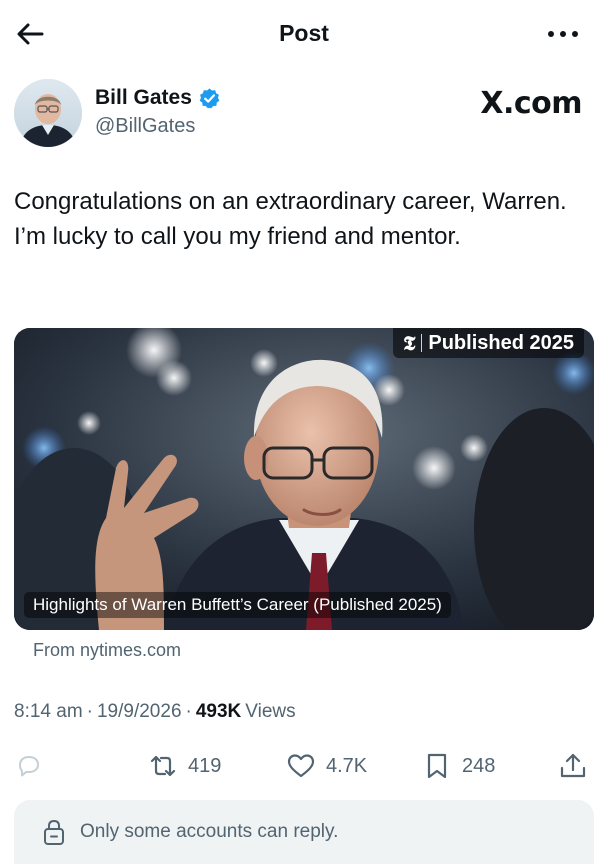  I want to click on like-button: 4.7K, so click(326, 766).